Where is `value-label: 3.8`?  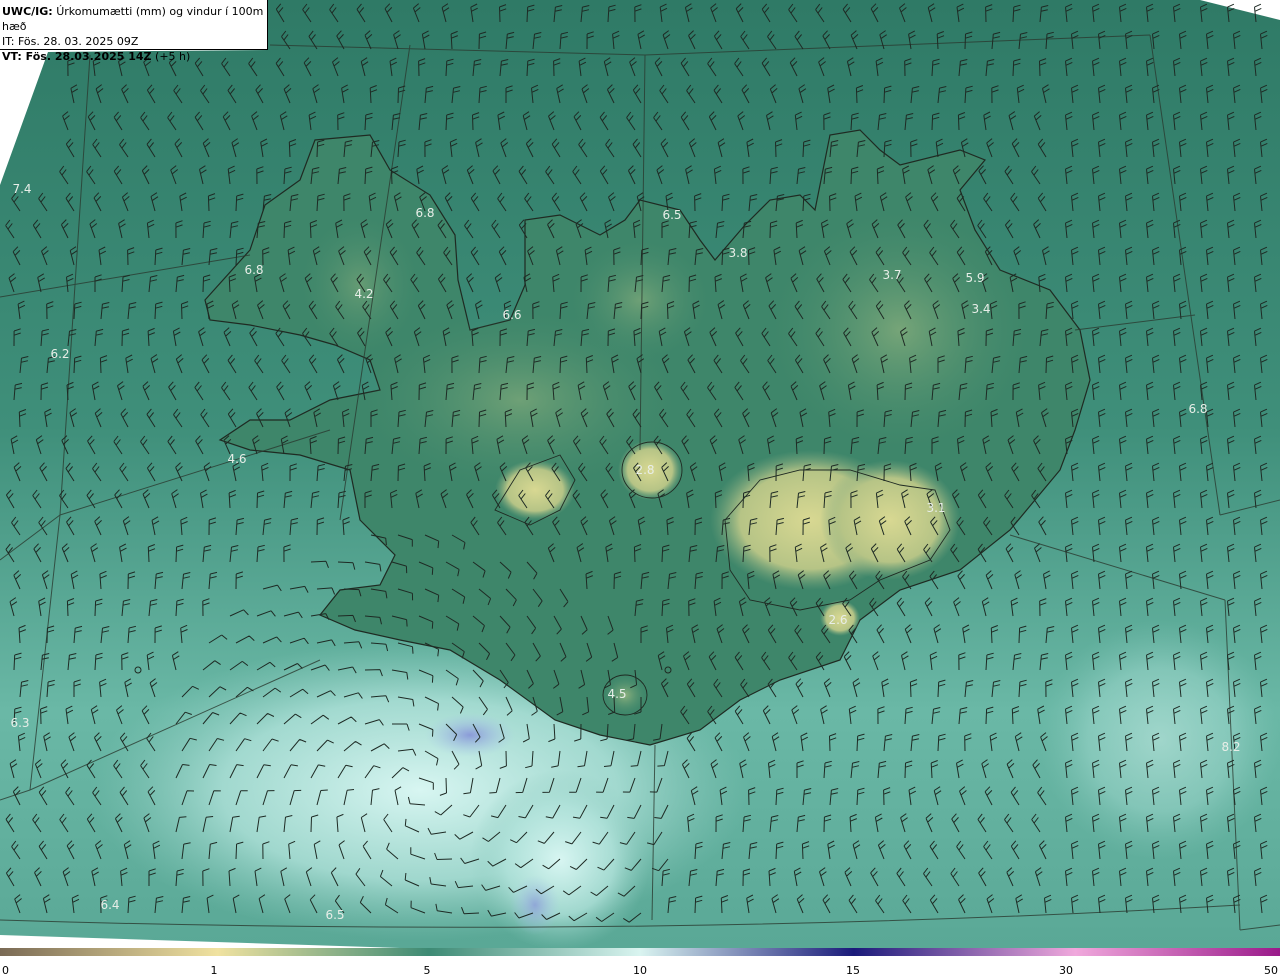
value-label: 3.8 is located at coordinates (738, 253).